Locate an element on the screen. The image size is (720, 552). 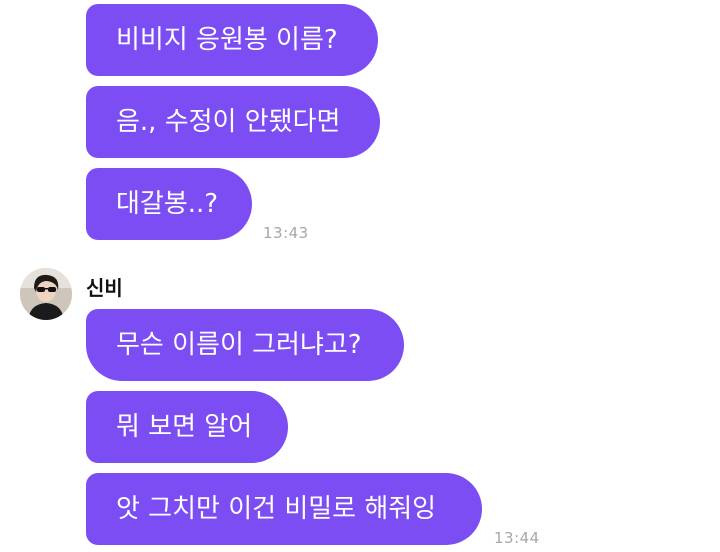
message-timestamp: 13:43 is located at coordinates (286, 233).